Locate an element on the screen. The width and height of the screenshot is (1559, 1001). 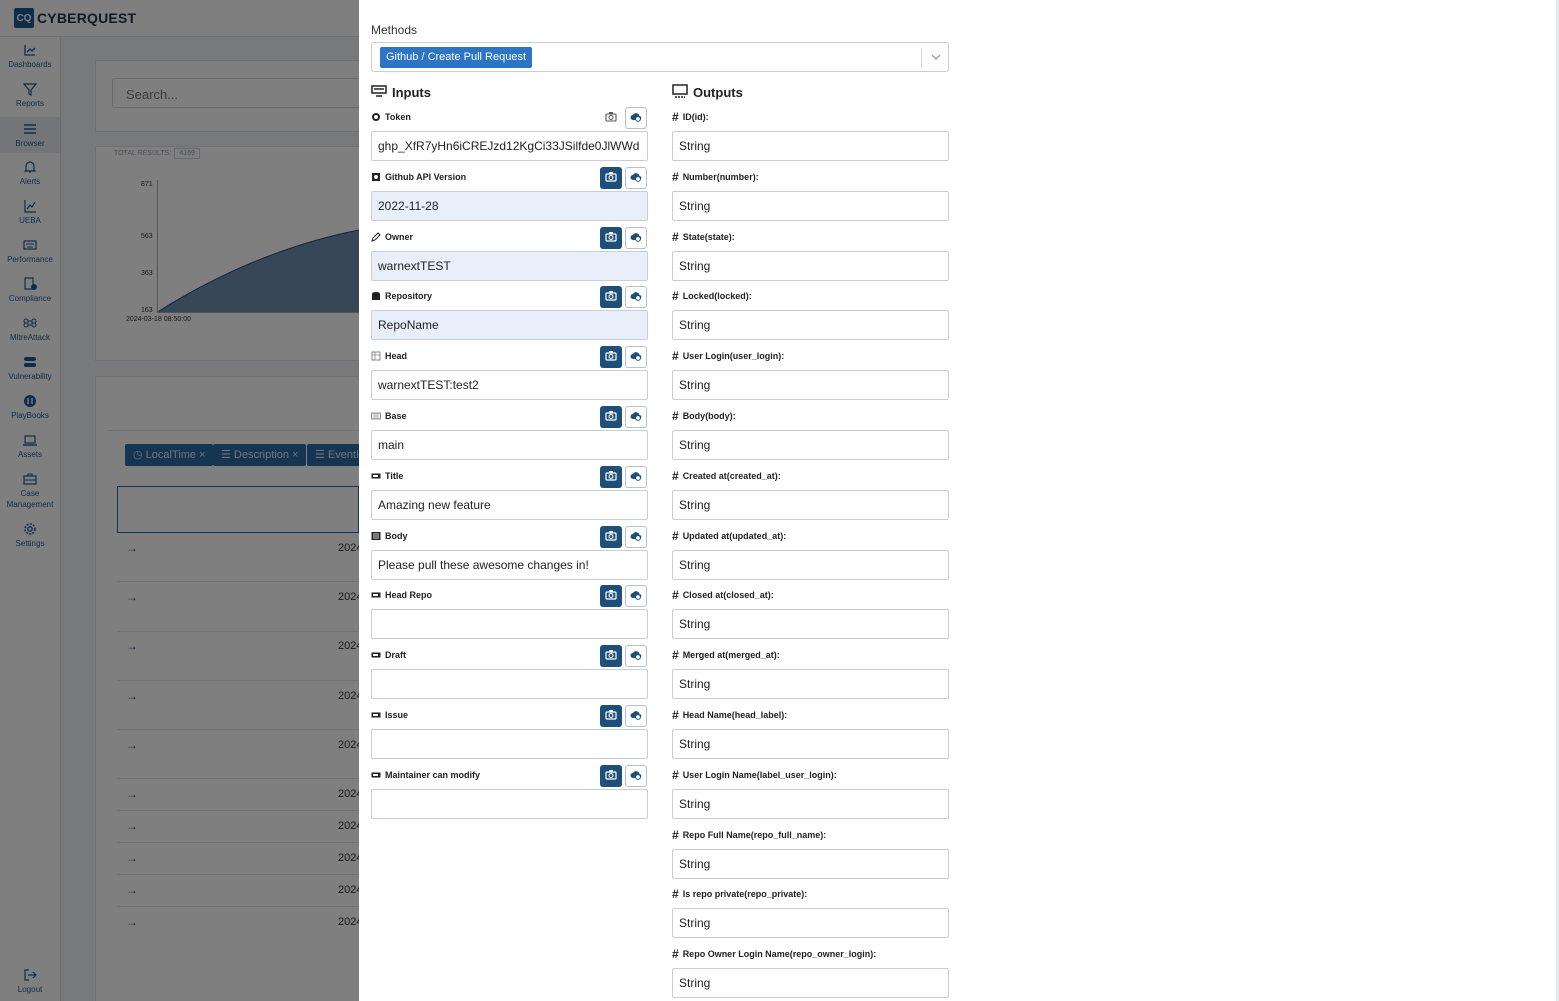
repository-input: RepoName is located at coordinates (509, 325).